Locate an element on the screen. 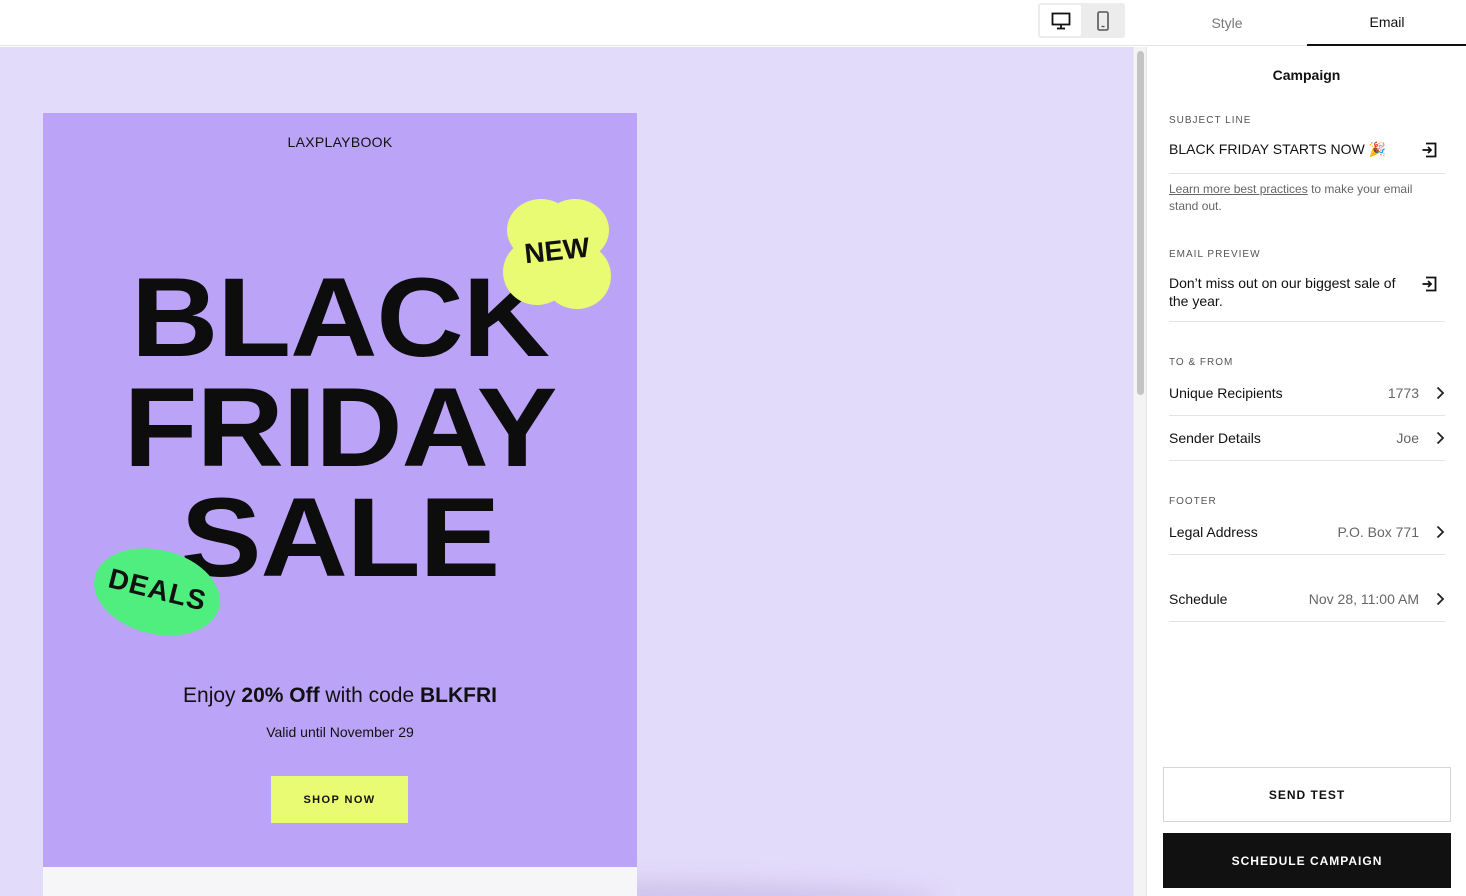 This screenshot has height=896, width=1466. subject-line-value: BLACK FRIDAY STARTS NOW 🎉 is located at coordinates (1289, 149).